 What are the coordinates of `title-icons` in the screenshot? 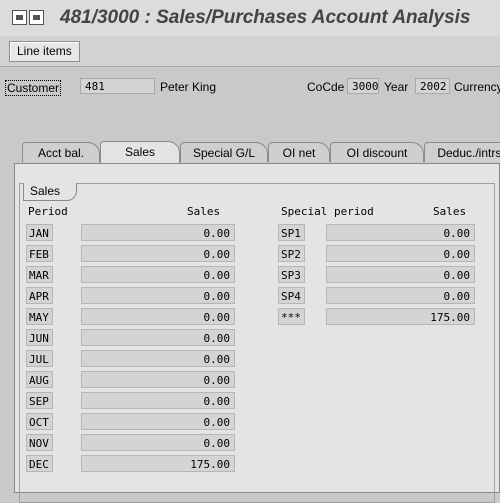 It's located at (28, 17).